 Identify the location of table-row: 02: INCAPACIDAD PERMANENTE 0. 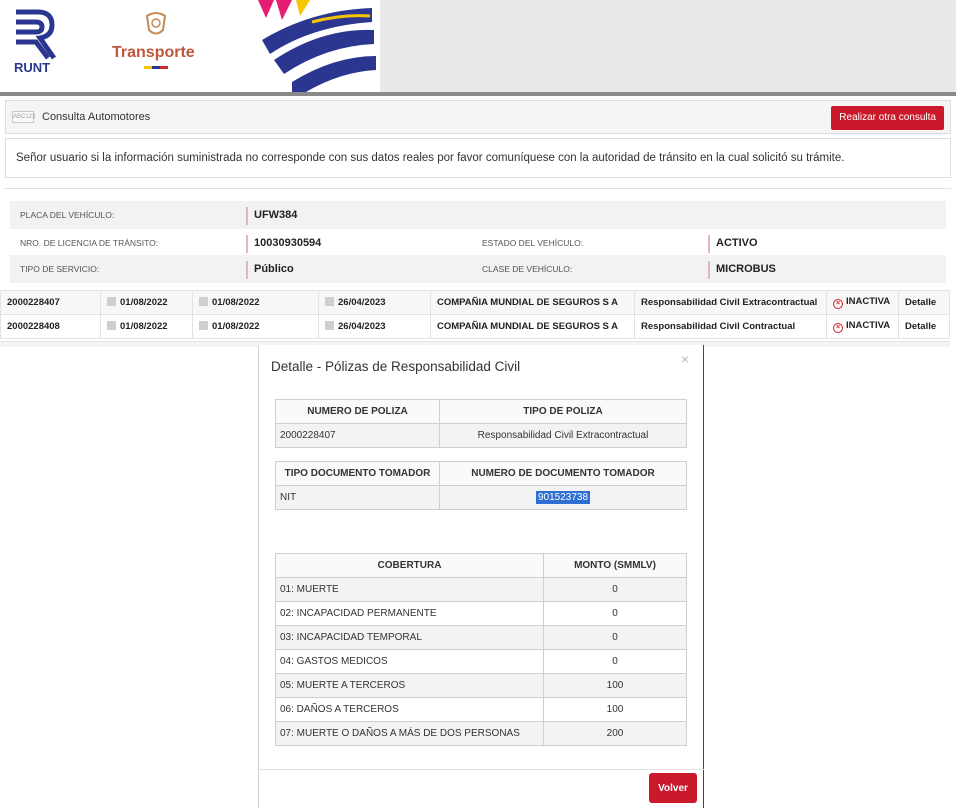
(481, 613).